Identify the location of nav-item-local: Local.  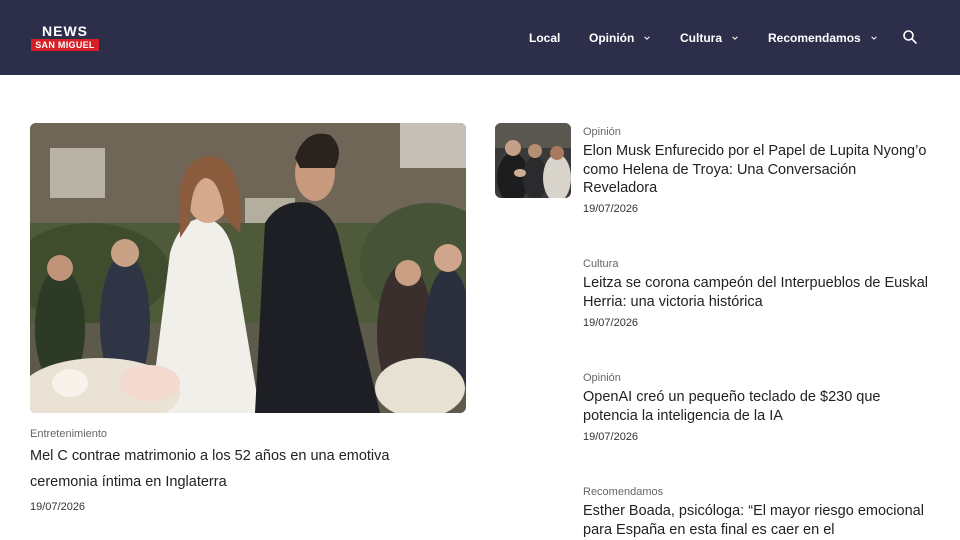
(544, 37).